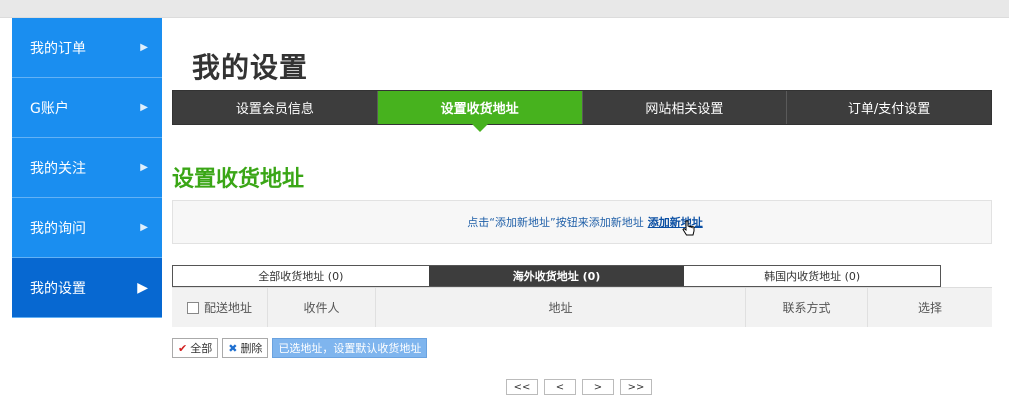  I want to click on col-ship-address: 配送地址, so click(220, 307).